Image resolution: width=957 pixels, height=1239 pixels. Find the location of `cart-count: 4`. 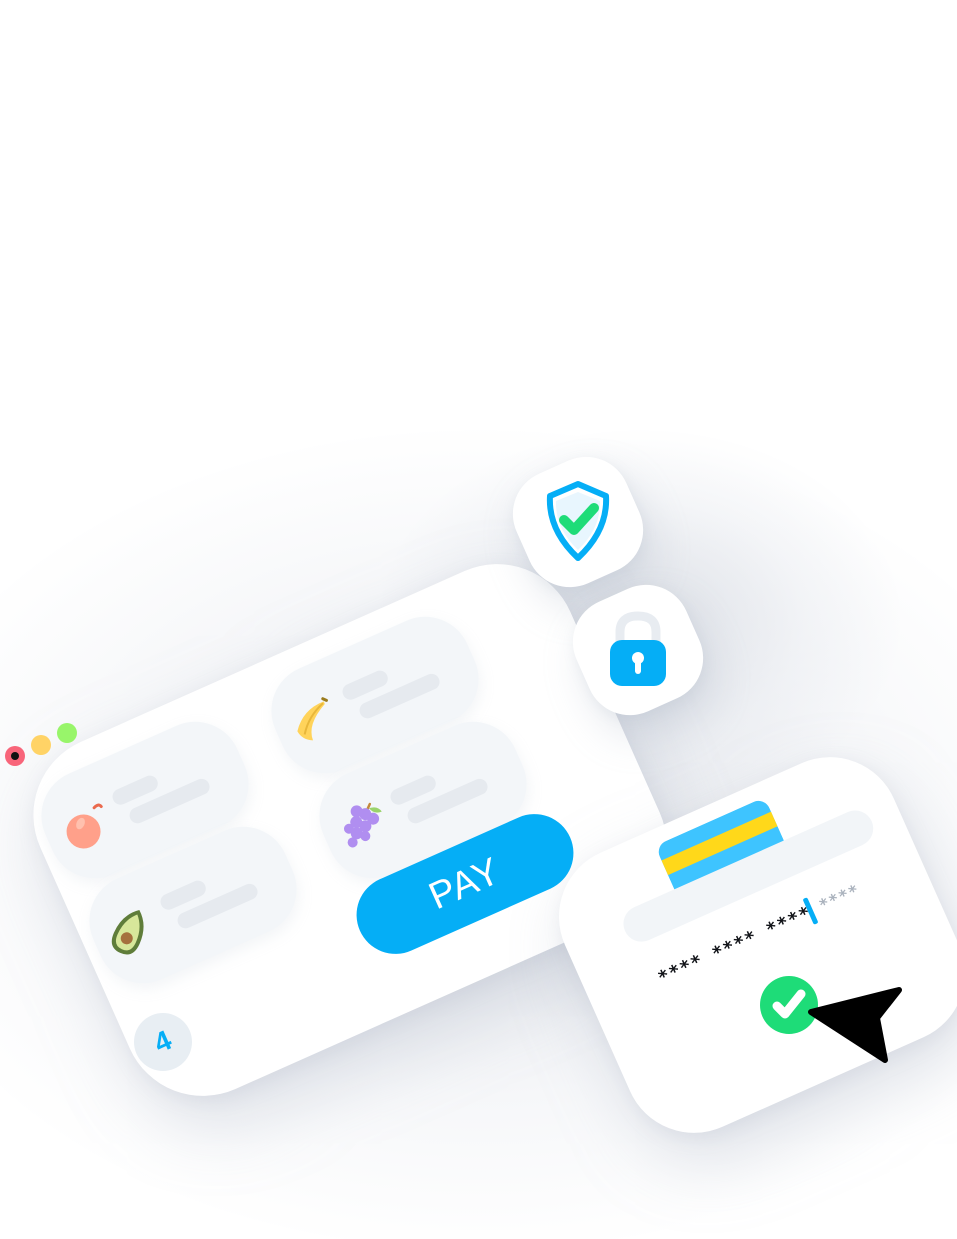

cart-count: 4 is located at coordinates (163, 1041).